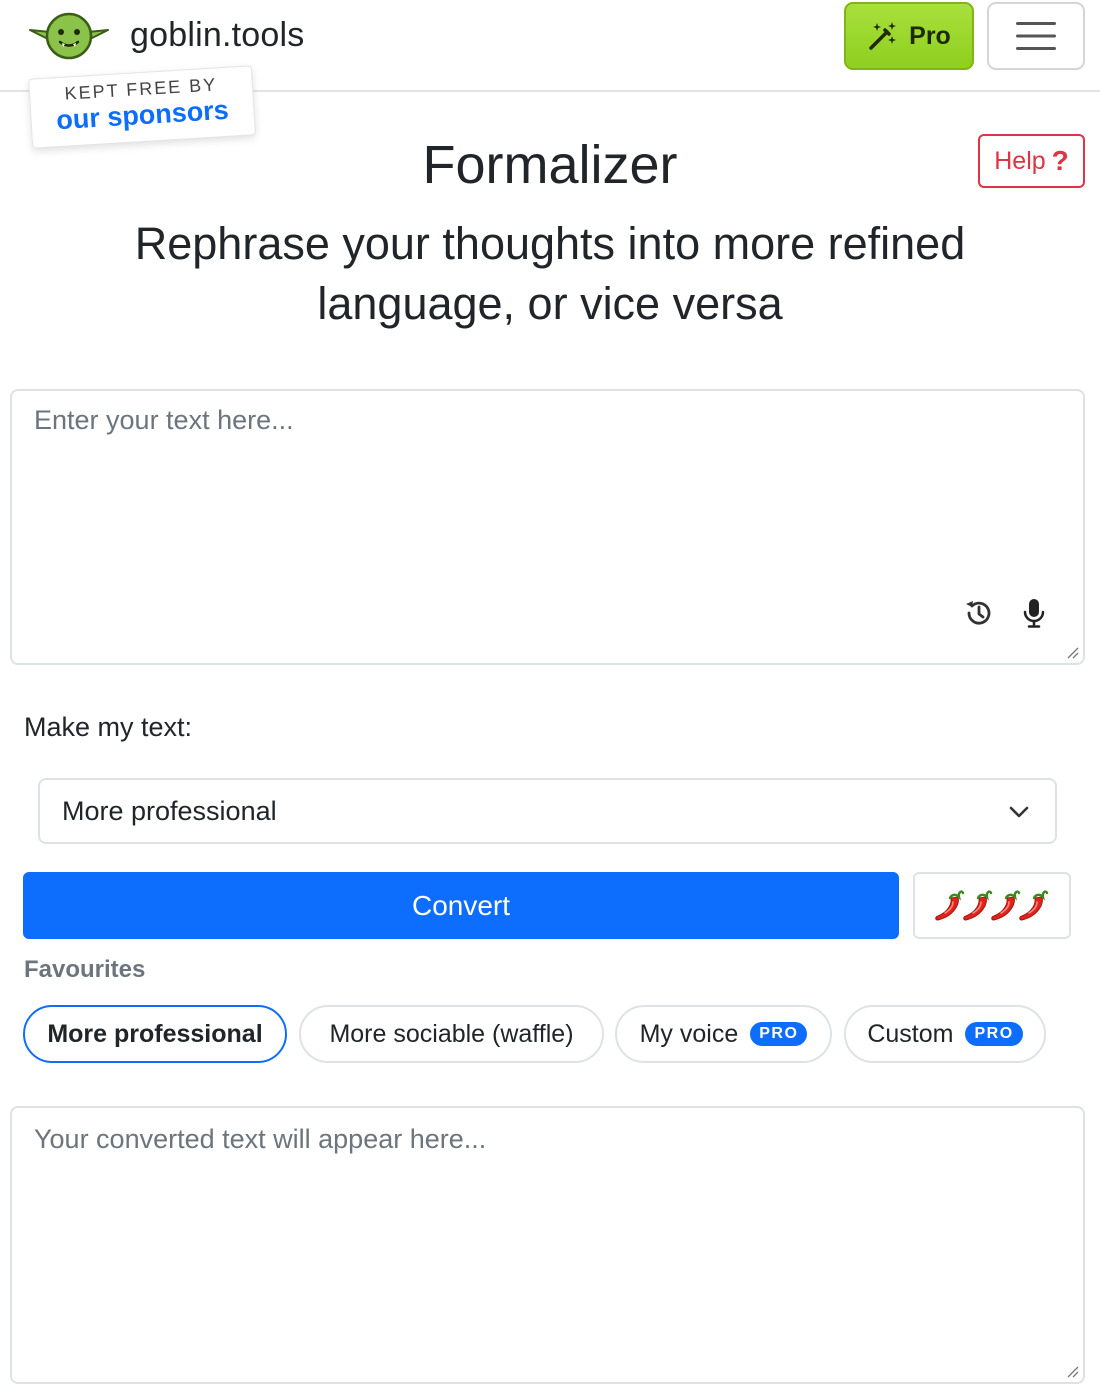 This screenshot has width=1100, height=1390. I want to click on favourite-chip-more-professional: More professional, so click(155, 1034).